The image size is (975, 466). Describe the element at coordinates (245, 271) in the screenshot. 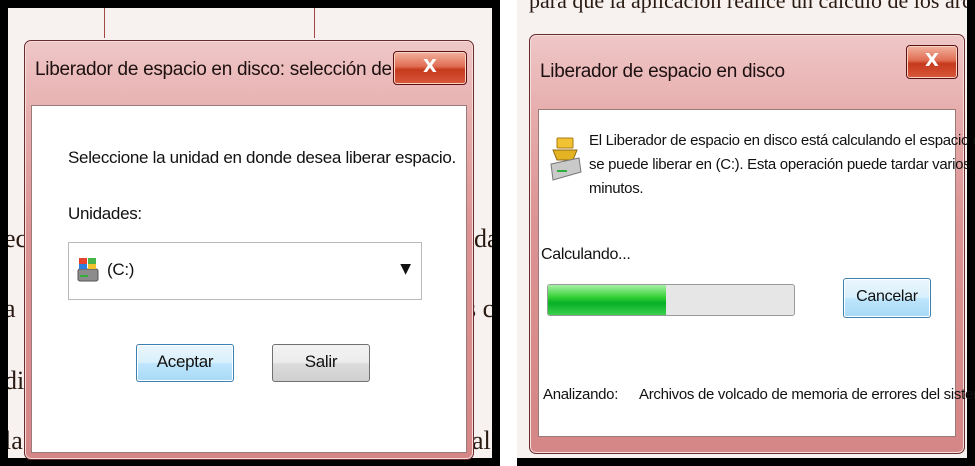

I see `drive-dropdown: (C:) ▼` at that location.